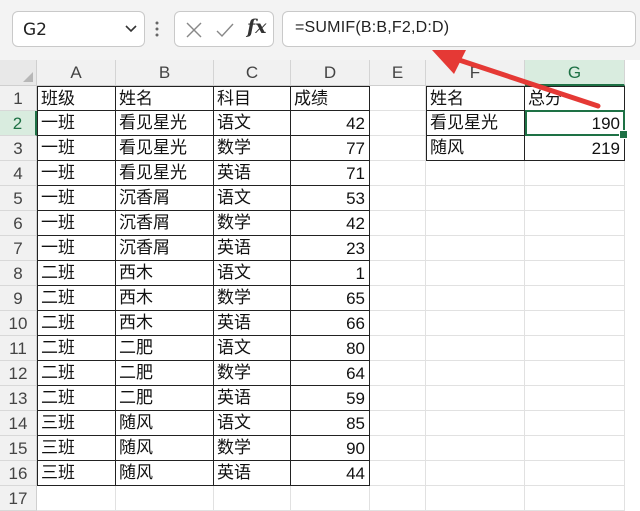 This screenshot has height=511, width=640. What do you see at coordinates (165, 448) in the screenshot?
I see `cell-b15: 随风` at bounding box center [165, 448].